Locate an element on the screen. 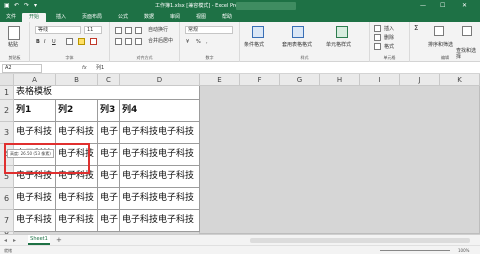  close-icon: ✕ is located at coordinates (464, 6).